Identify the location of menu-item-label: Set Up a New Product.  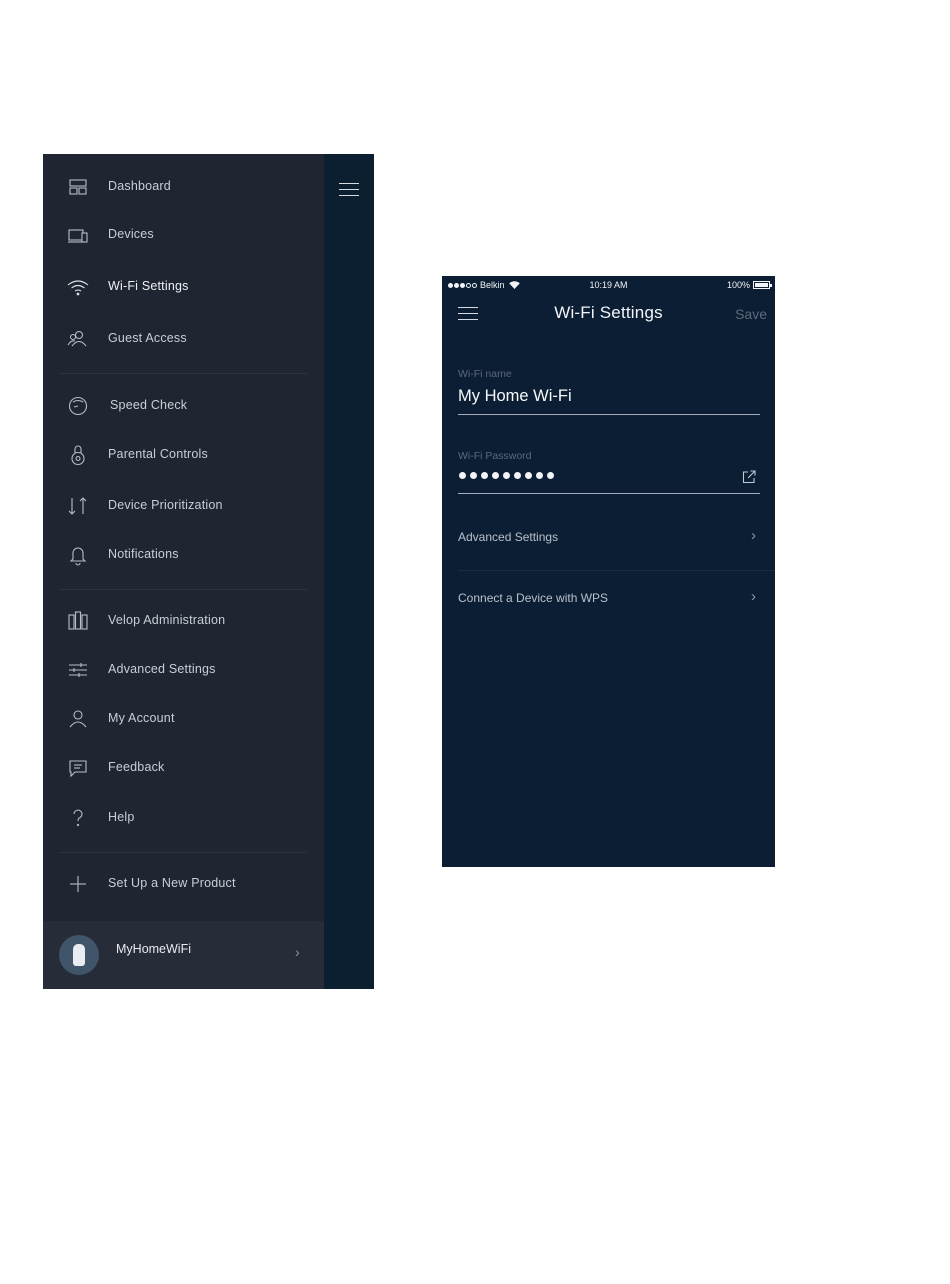
(172, 883).